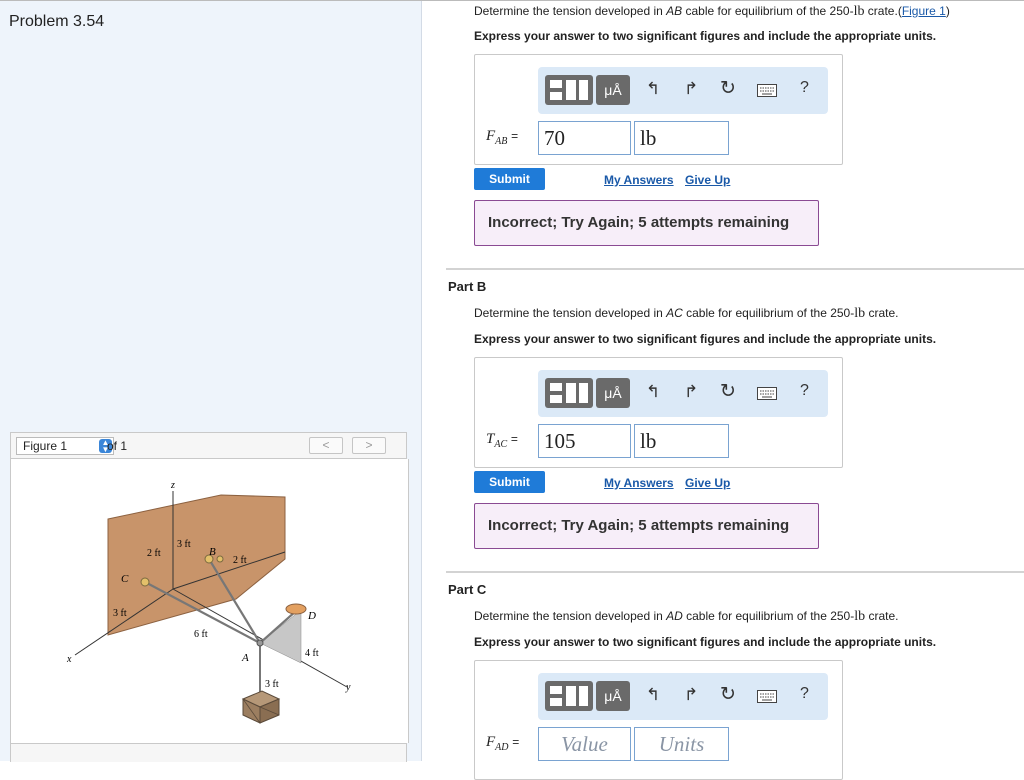 This screenshot has width=1024, height=780. What do you see at coordinates (326, 445) in the screenshot?
I see `prev-figure-button: <` at bounding box center [326, 445].